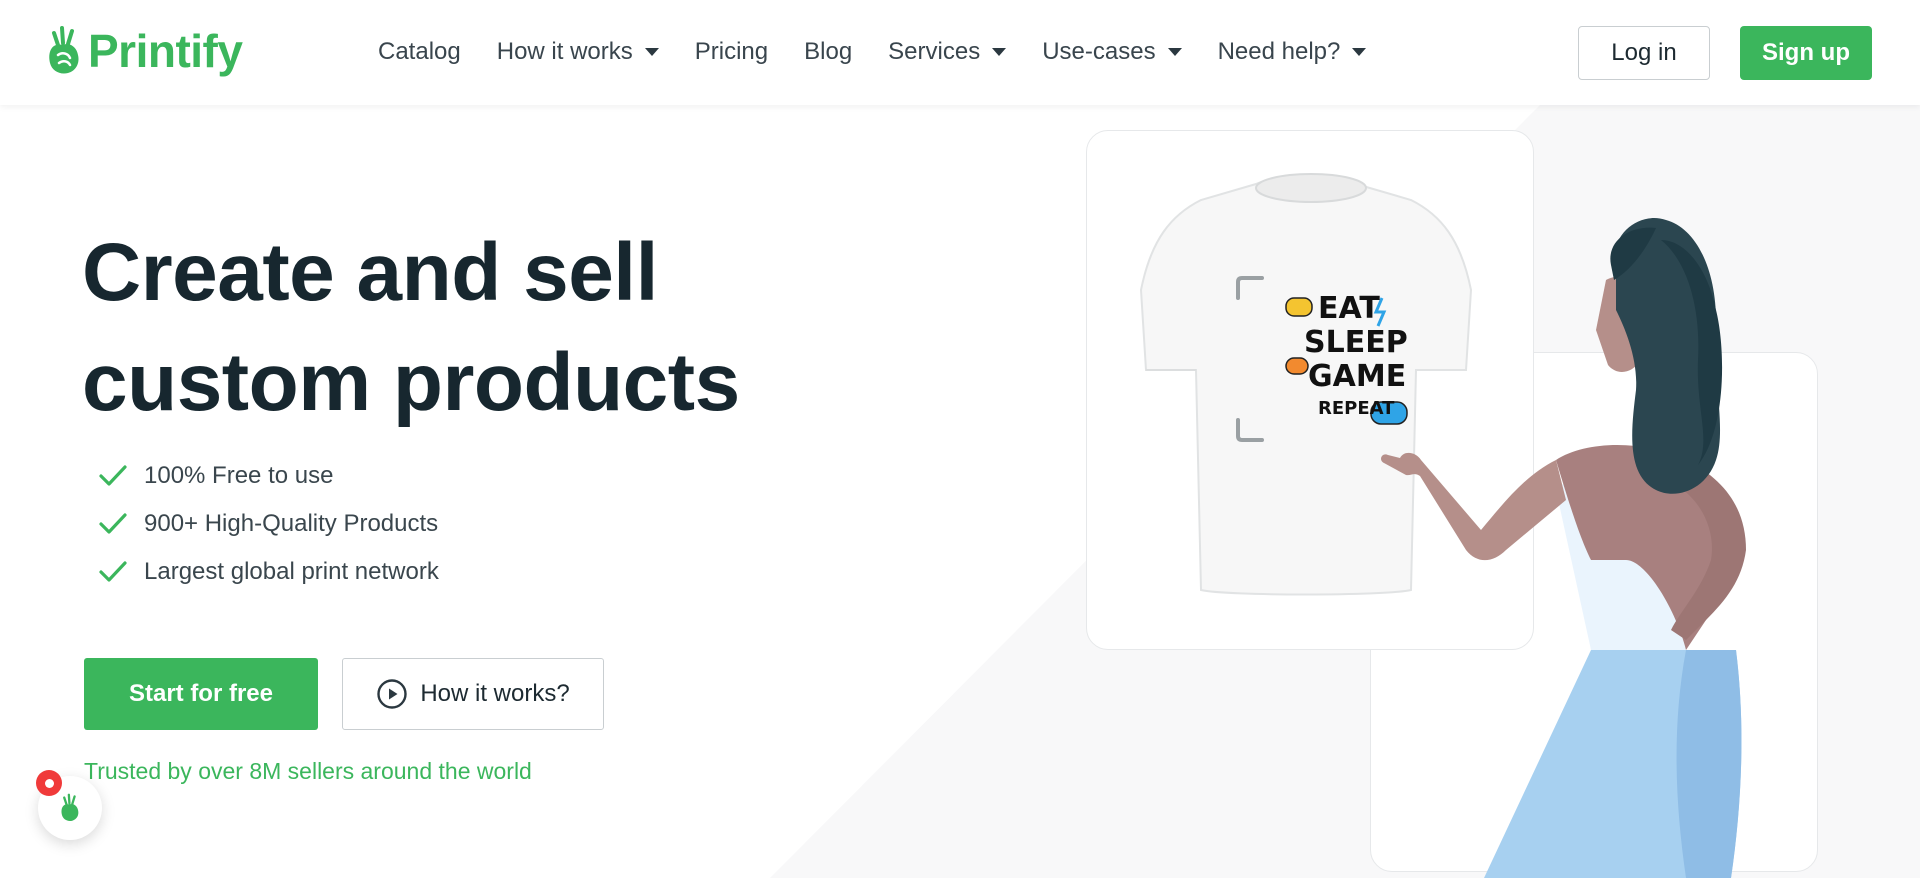  Describe the element at coordinates (1306, 384) in the screenshot. I see `tshirt-image` at that location.